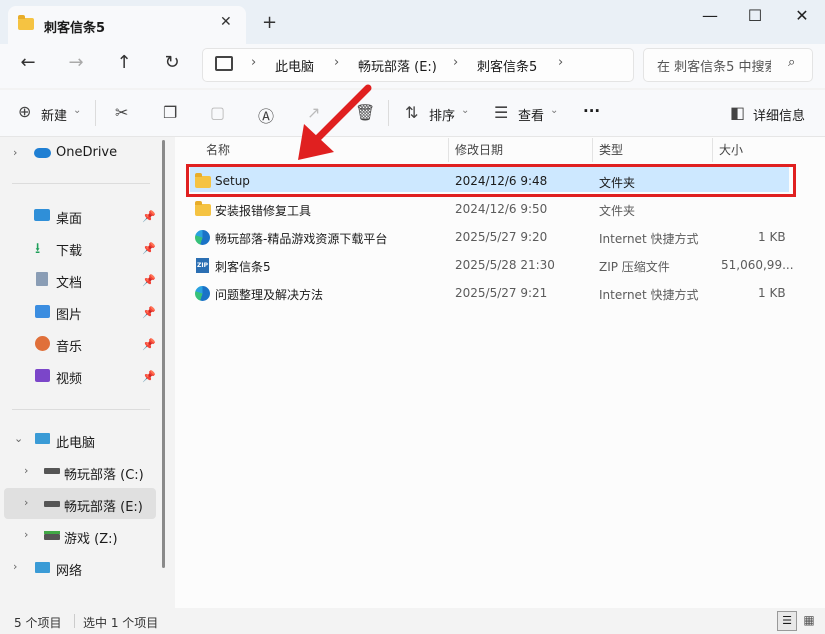 The height and width of the screenshot is (634, 825). I want to click on close-window-button: ✕, so click(802, 16).